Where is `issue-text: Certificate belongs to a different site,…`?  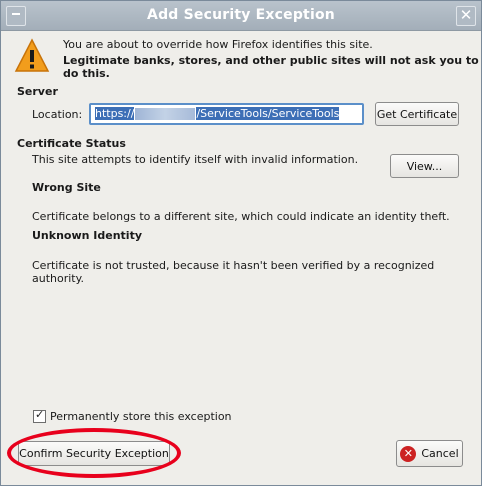
issue-text: Certificate belongs to a different site,… is located at coordinates (241, 216).